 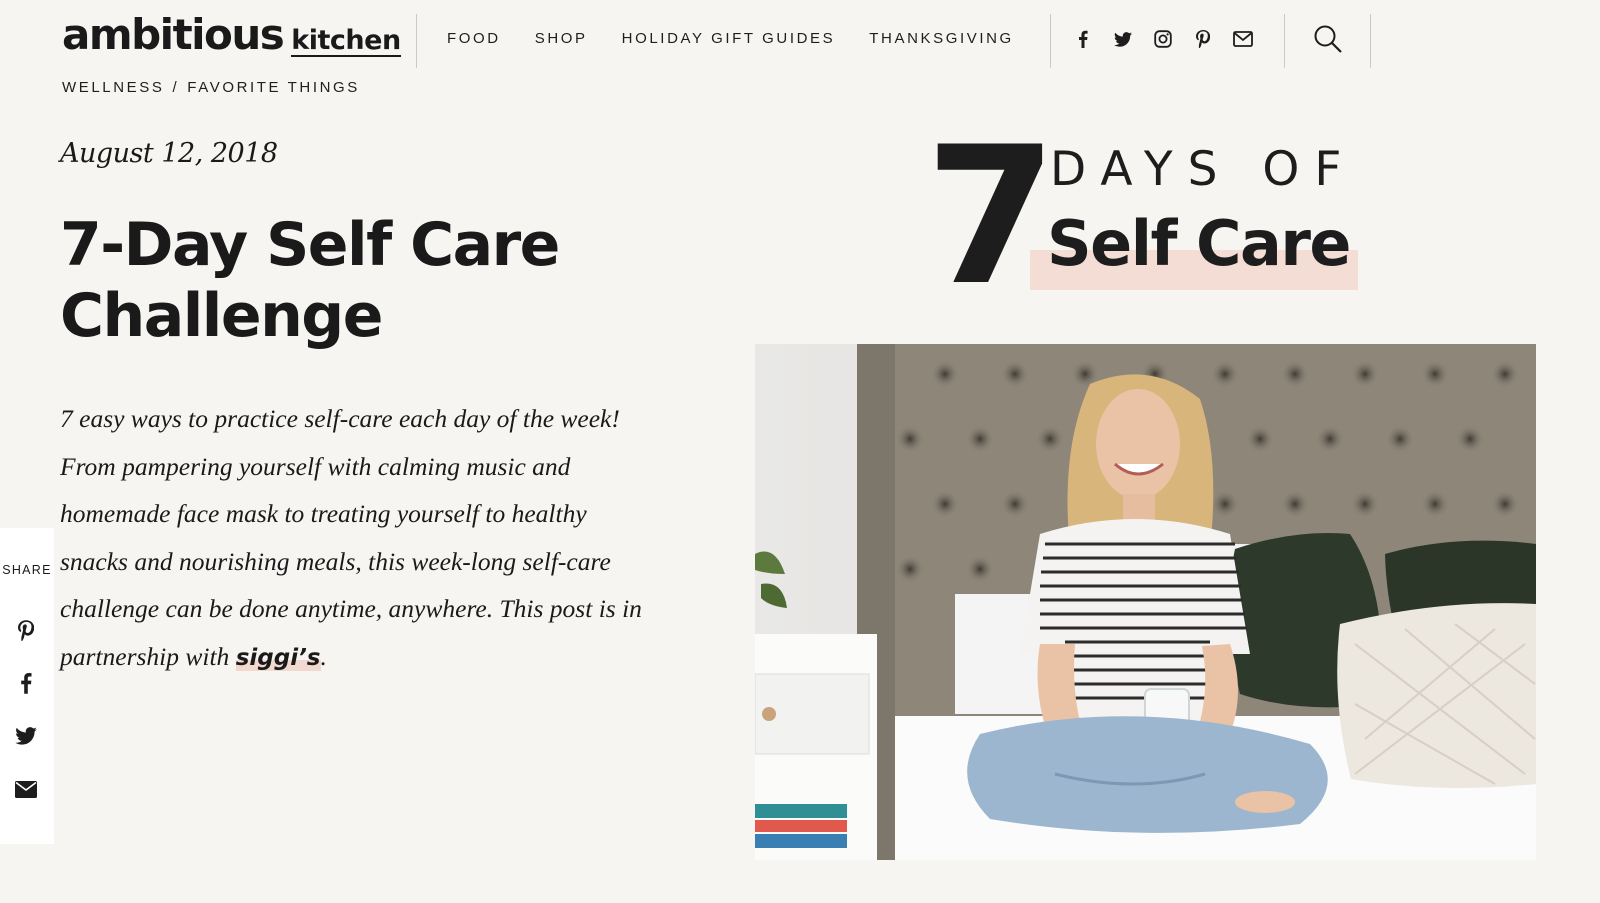 What do you see at coordinates (310, 245) in the screenshot?
I see `post-title-line: 7-Day Self Care` at bounding box center [310, 245].